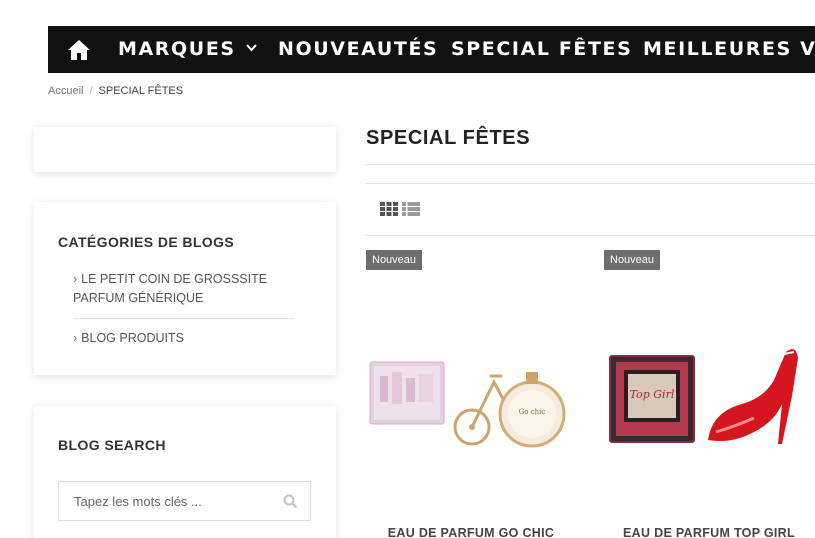 The height and width of the screenshot is (538, 815). I want to click on blog-search-box, so click(184, 501).